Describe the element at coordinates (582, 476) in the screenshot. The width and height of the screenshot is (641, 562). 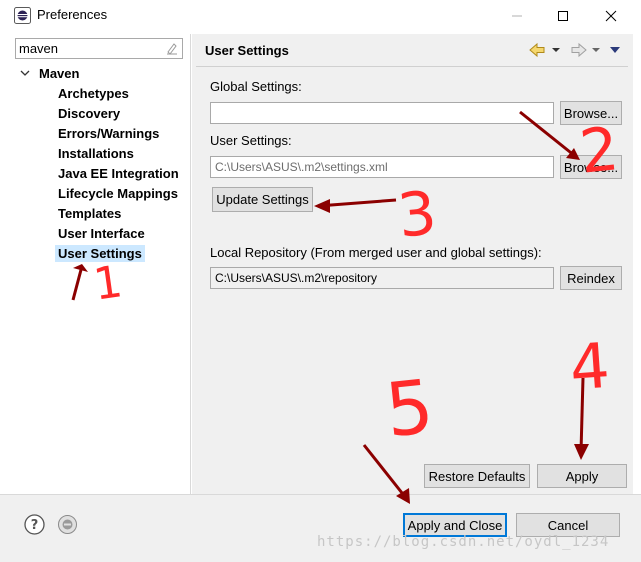
I see `apply-button: Apply` at that location.